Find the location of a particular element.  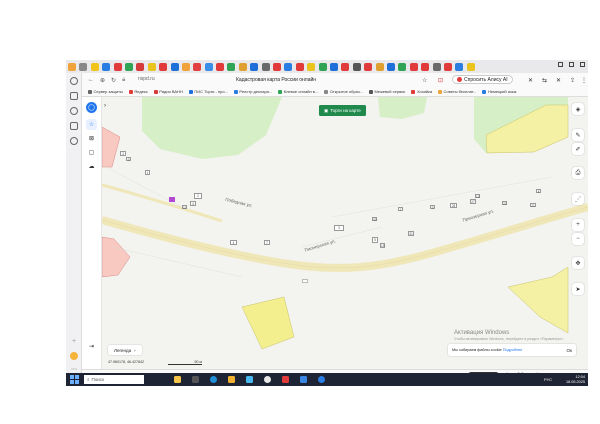

building: 31 is located at coordinates (411, 233).